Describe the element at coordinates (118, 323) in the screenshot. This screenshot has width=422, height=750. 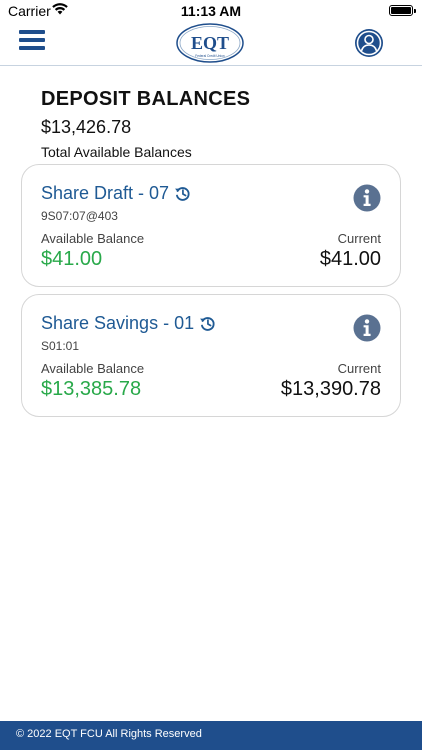
I see `account-name: Share Savings - 01` at that location.